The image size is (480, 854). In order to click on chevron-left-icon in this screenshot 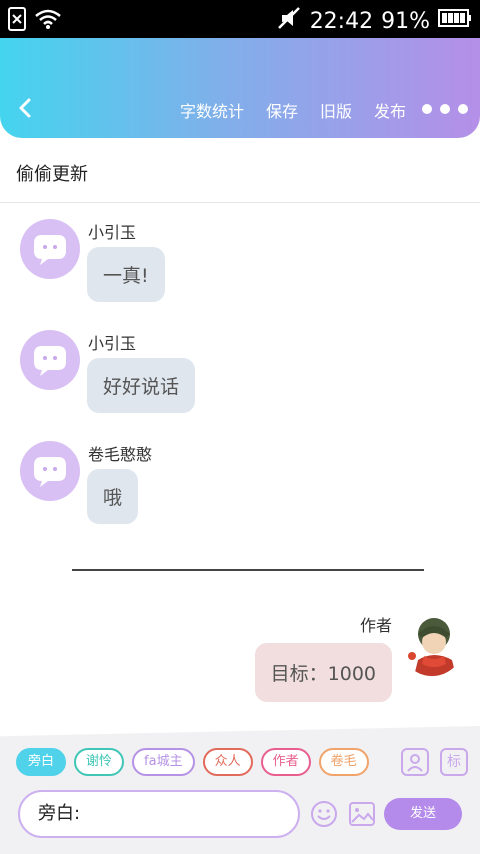, I will do `click(25, 108)`.